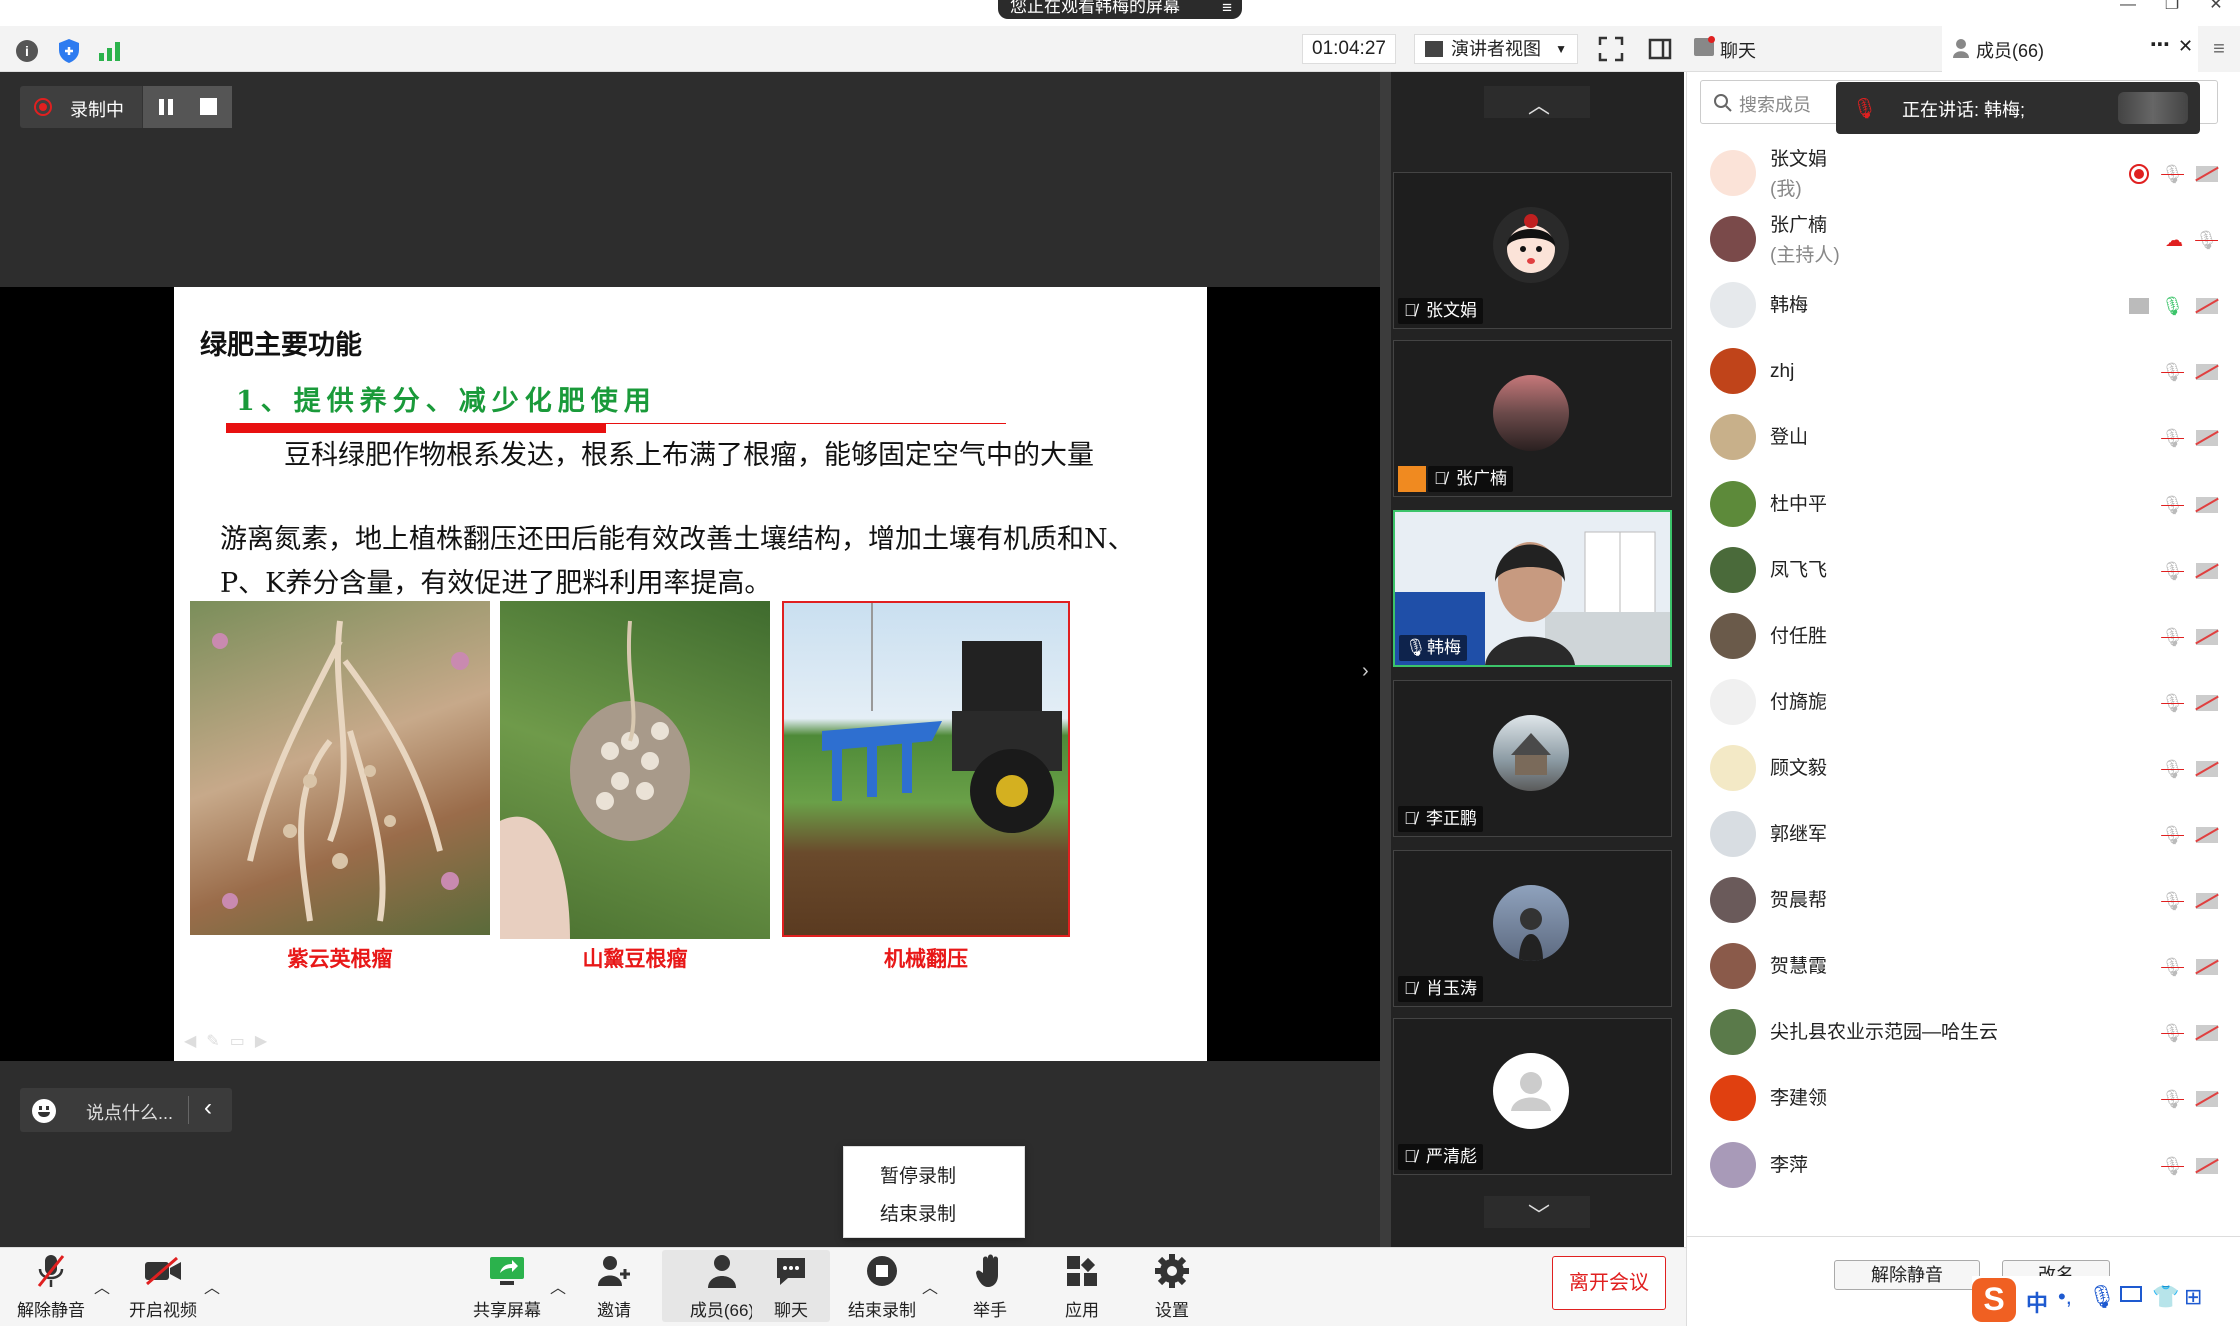  What do you see at coordinates (230, 1041) in the screenshot?
I see `slide-nav-controls: ◀✎▭▶` at bounding box center [230, 1041].